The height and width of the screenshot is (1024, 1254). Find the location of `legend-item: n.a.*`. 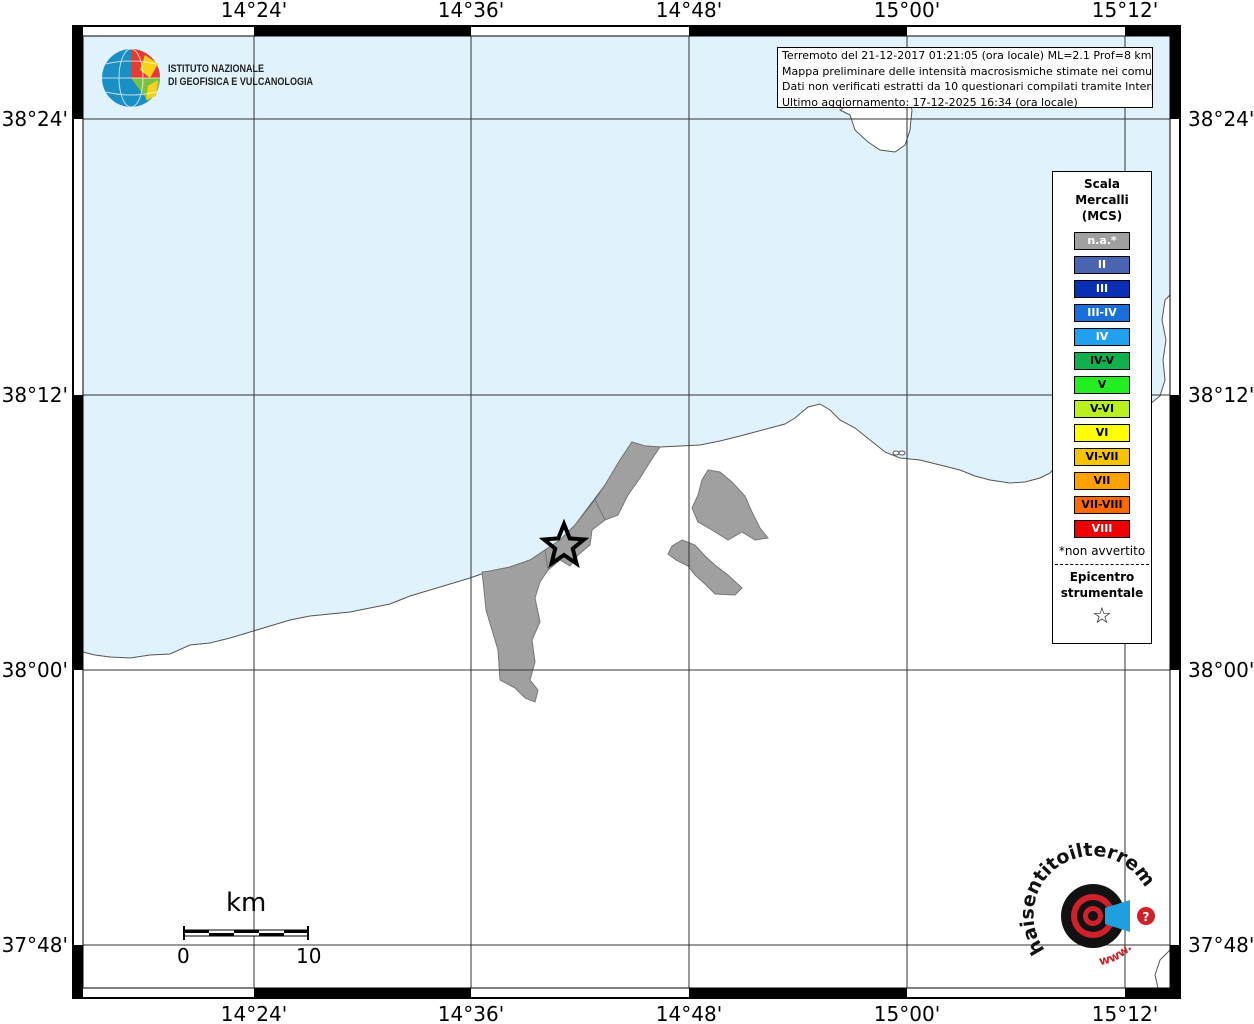

legend-item: n.a.* is located at coordinates (1102, 241).